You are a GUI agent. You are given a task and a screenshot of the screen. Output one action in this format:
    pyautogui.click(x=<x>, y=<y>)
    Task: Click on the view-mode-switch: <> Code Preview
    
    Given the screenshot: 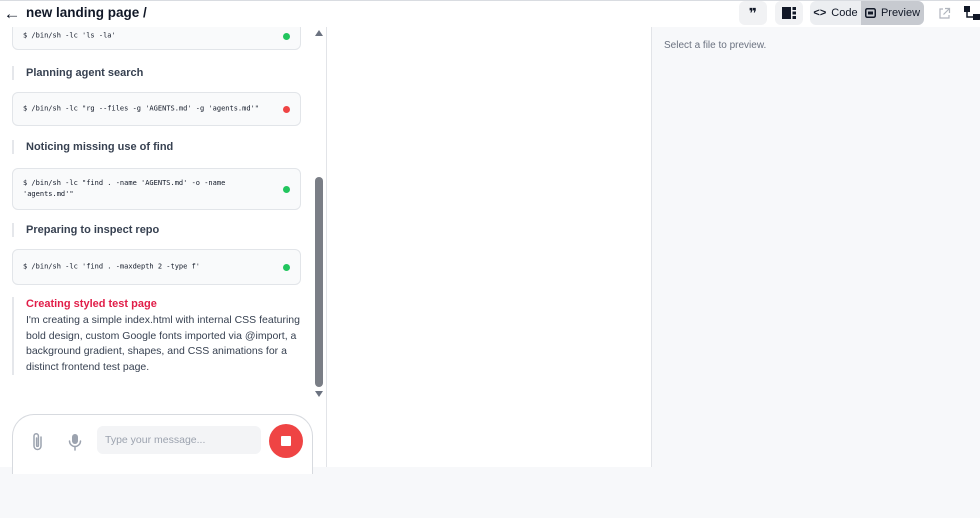 What is the action you would take?
    pyautogui.click(x=867, y=13)
    